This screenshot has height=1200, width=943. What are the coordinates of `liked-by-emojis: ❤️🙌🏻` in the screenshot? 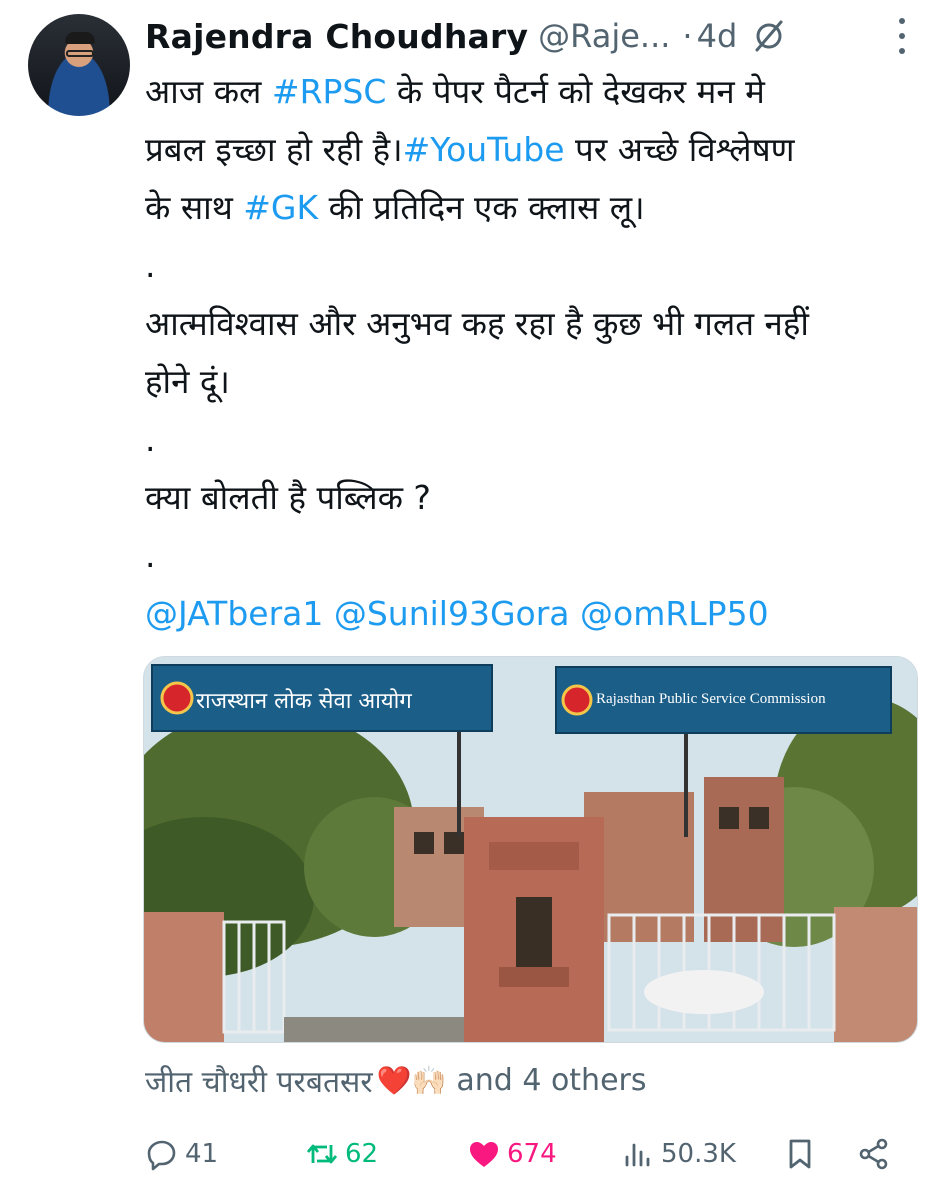 It's located at (411, 1080).